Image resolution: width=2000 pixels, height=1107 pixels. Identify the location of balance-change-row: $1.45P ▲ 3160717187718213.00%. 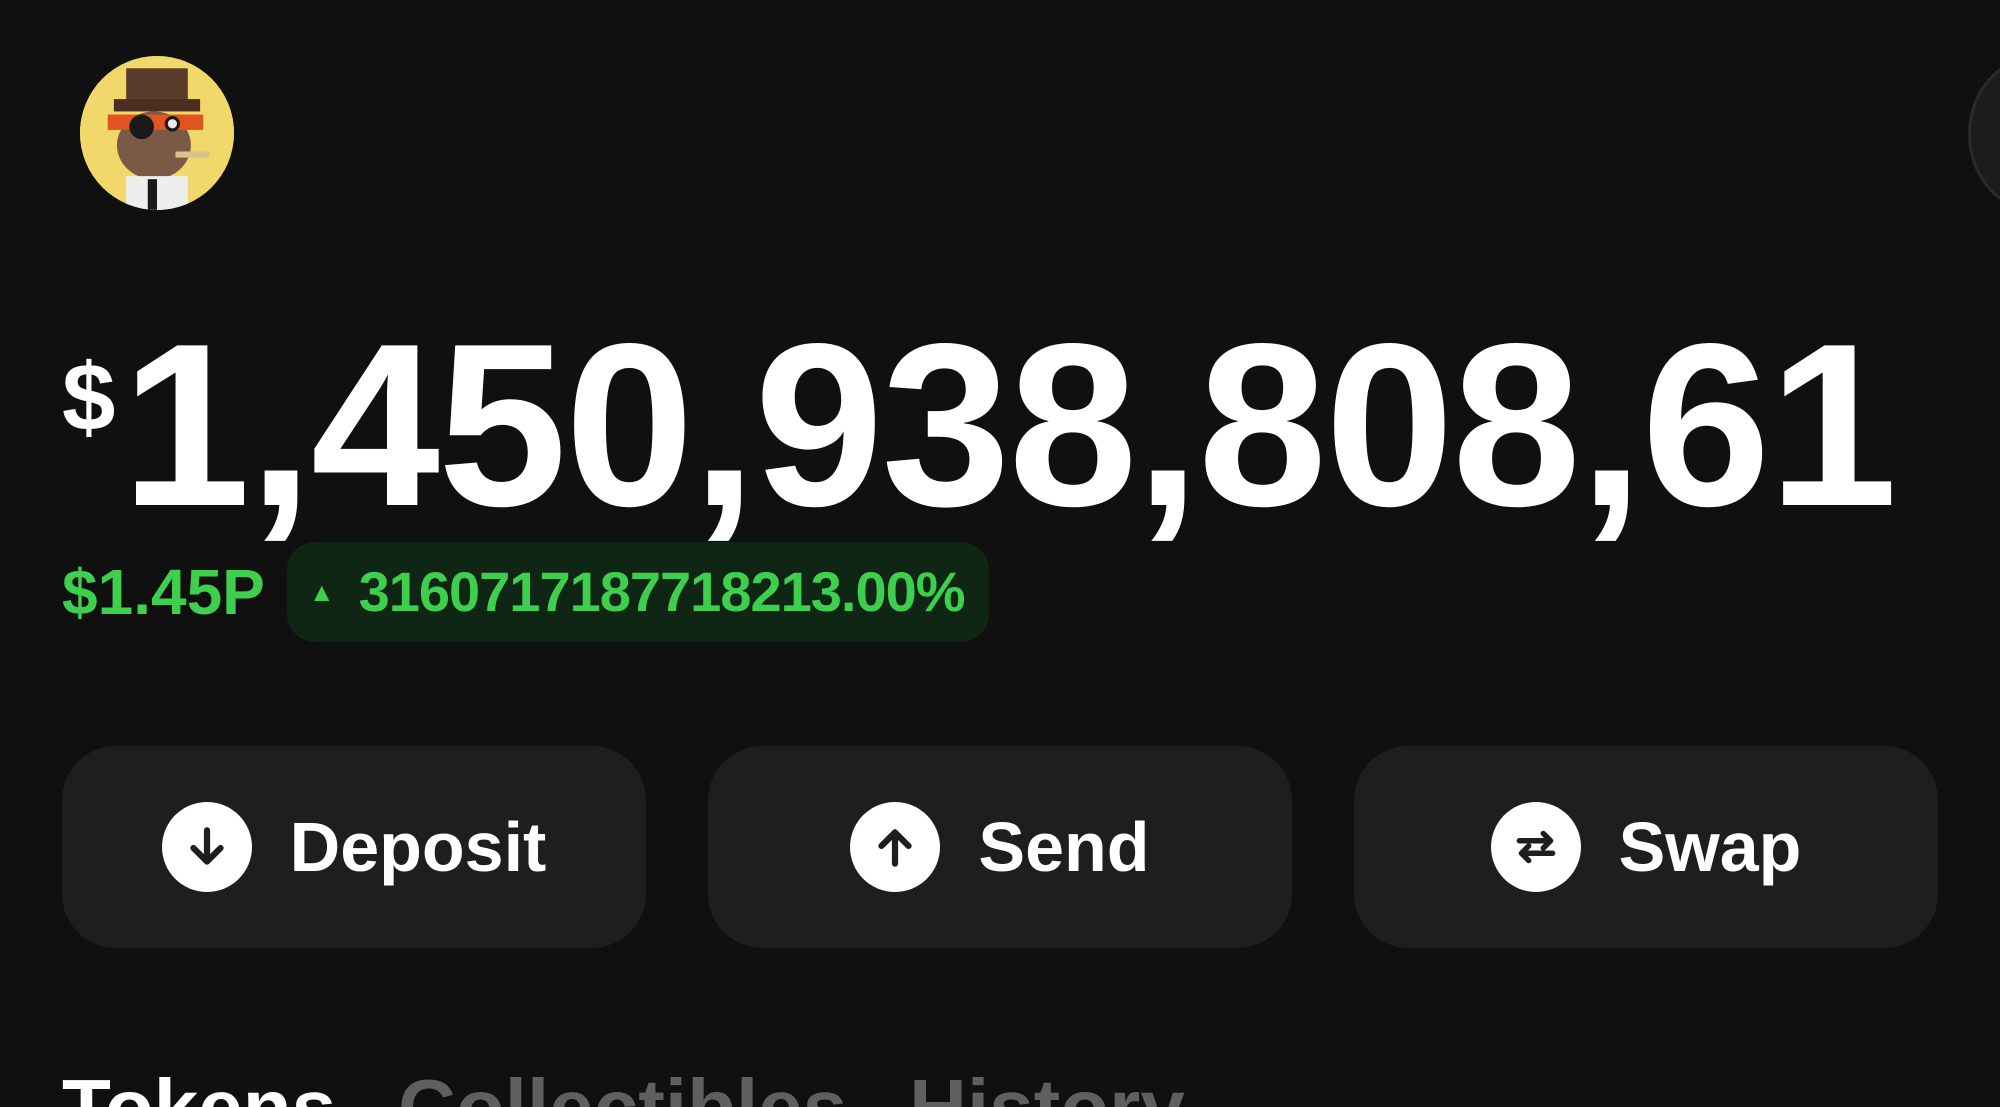
(525, 592).